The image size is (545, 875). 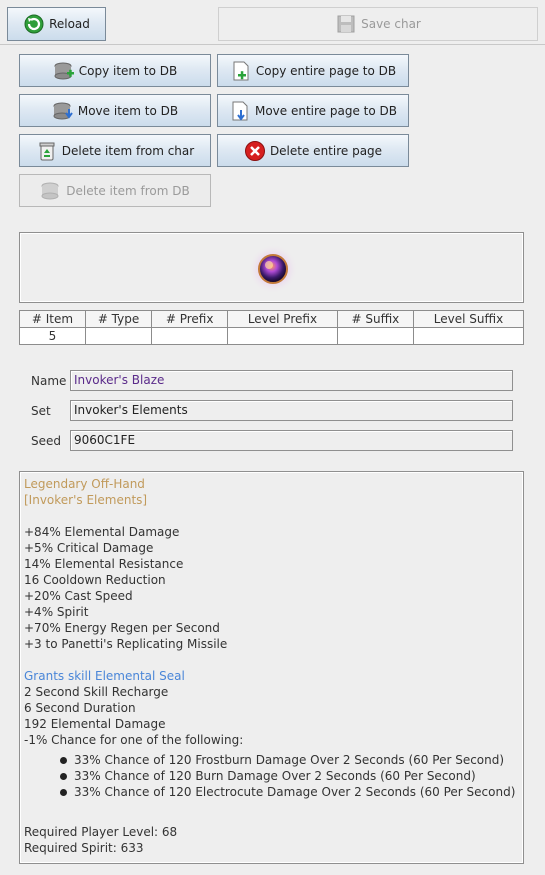 What do you see at coordinates (126, 644) in the screenshot?
I see `stat-line: +3 to Panetti's Replicating Missile` at bounding box center [126, 644].